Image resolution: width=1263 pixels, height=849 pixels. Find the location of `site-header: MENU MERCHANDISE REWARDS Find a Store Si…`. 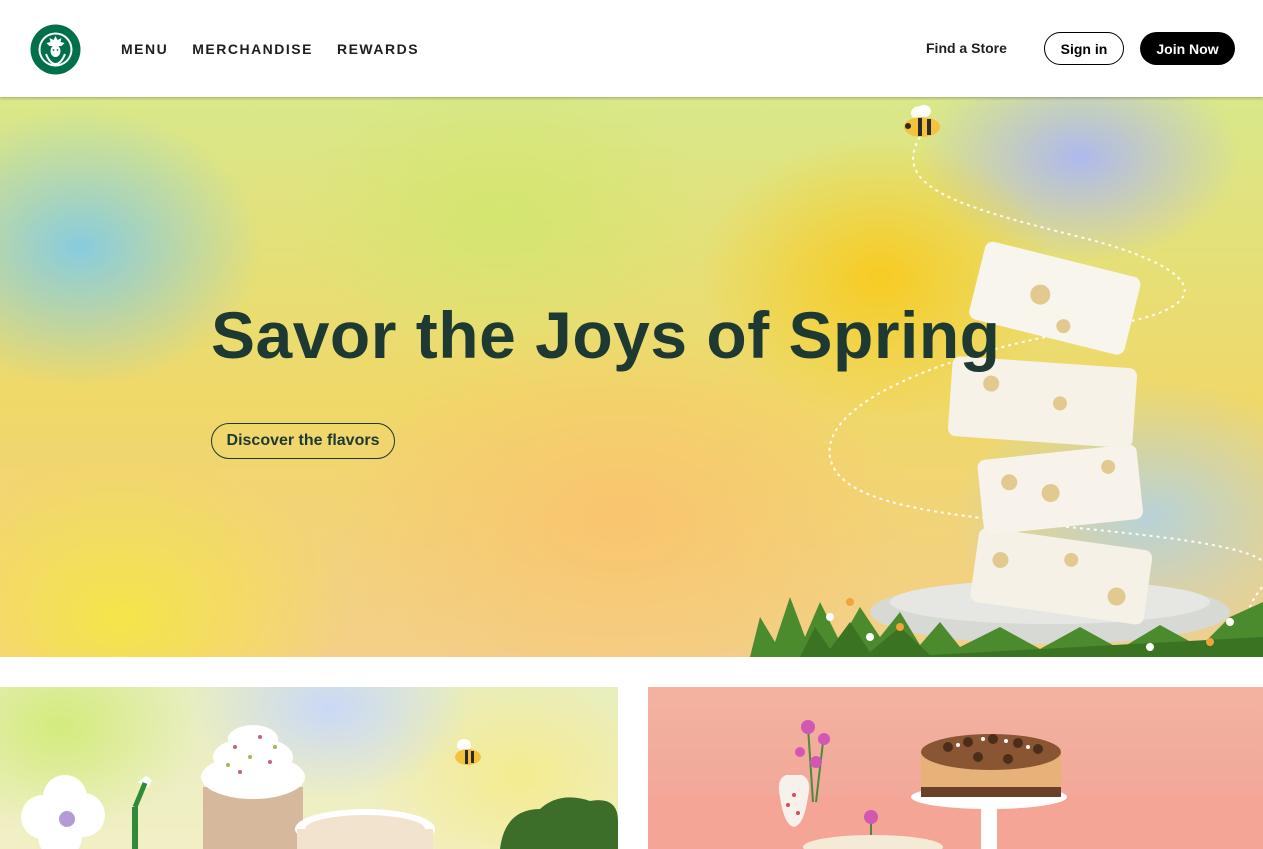

site-header: MENU MERCHANDISE REWARDS Find a Store Si… is located at coordinates (631, 48).